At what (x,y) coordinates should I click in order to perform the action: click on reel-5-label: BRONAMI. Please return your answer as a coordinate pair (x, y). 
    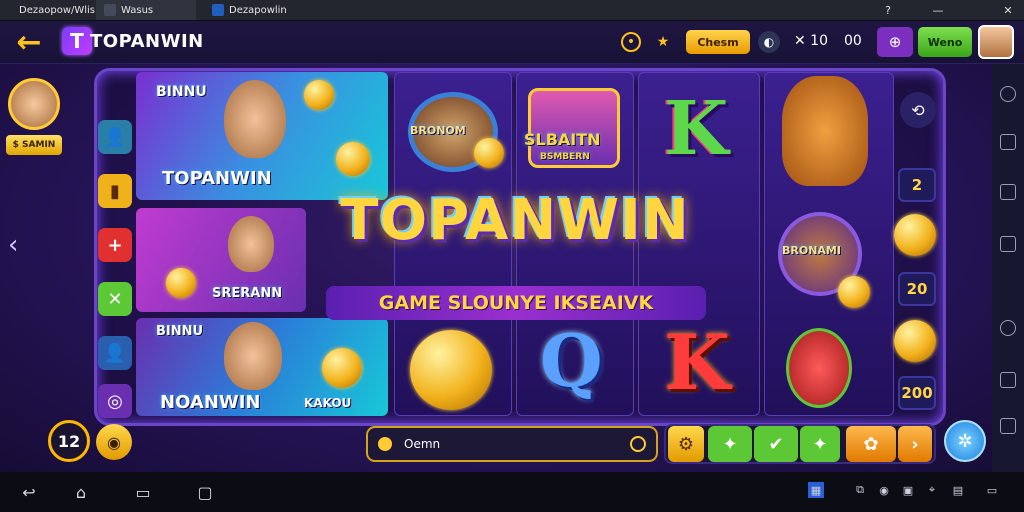
    Looking at the image, I should click on (811, 250).